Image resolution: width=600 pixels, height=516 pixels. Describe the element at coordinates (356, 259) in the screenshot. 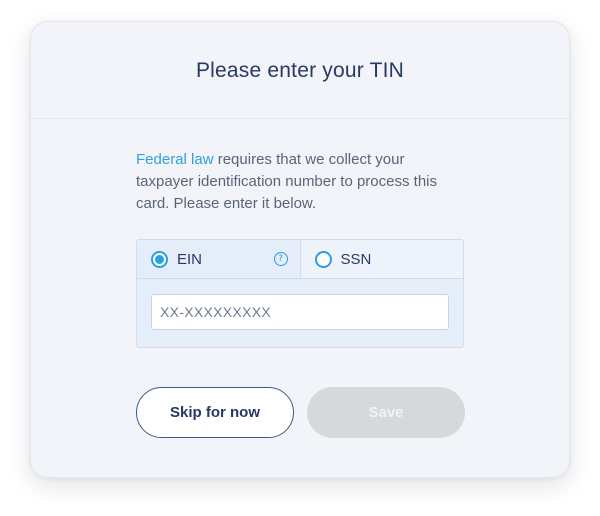

I see `ssn-label: SSN` at that location.